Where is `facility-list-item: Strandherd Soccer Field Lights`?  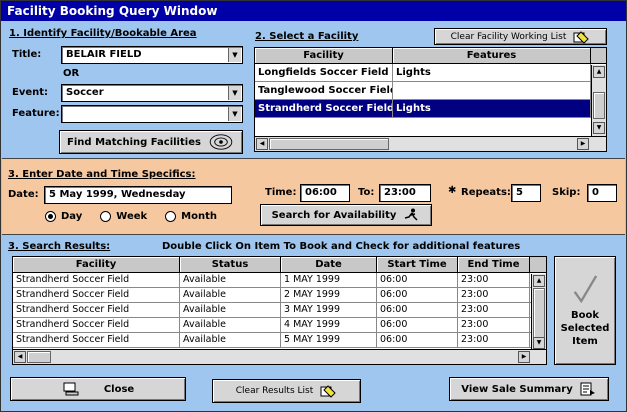 facility-list-item: Strandherd Soccer Field Lights is located at coordinates (430, 109).